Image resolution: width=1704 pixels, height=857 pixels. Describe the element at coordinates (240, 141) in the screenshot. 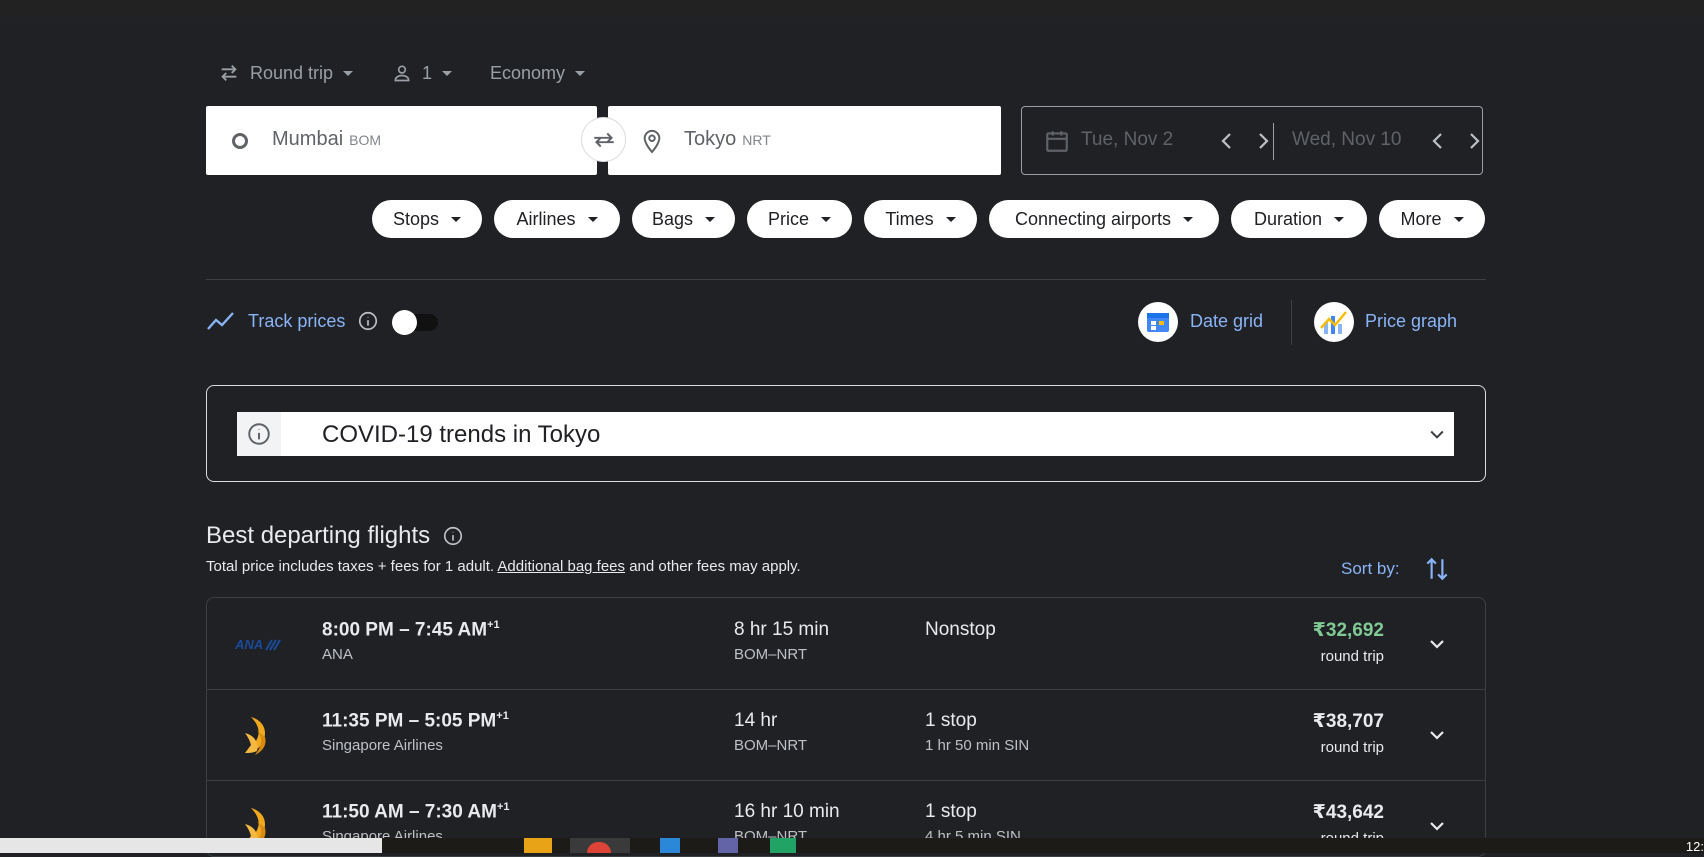

I see `origin-circle-icon` at that location.